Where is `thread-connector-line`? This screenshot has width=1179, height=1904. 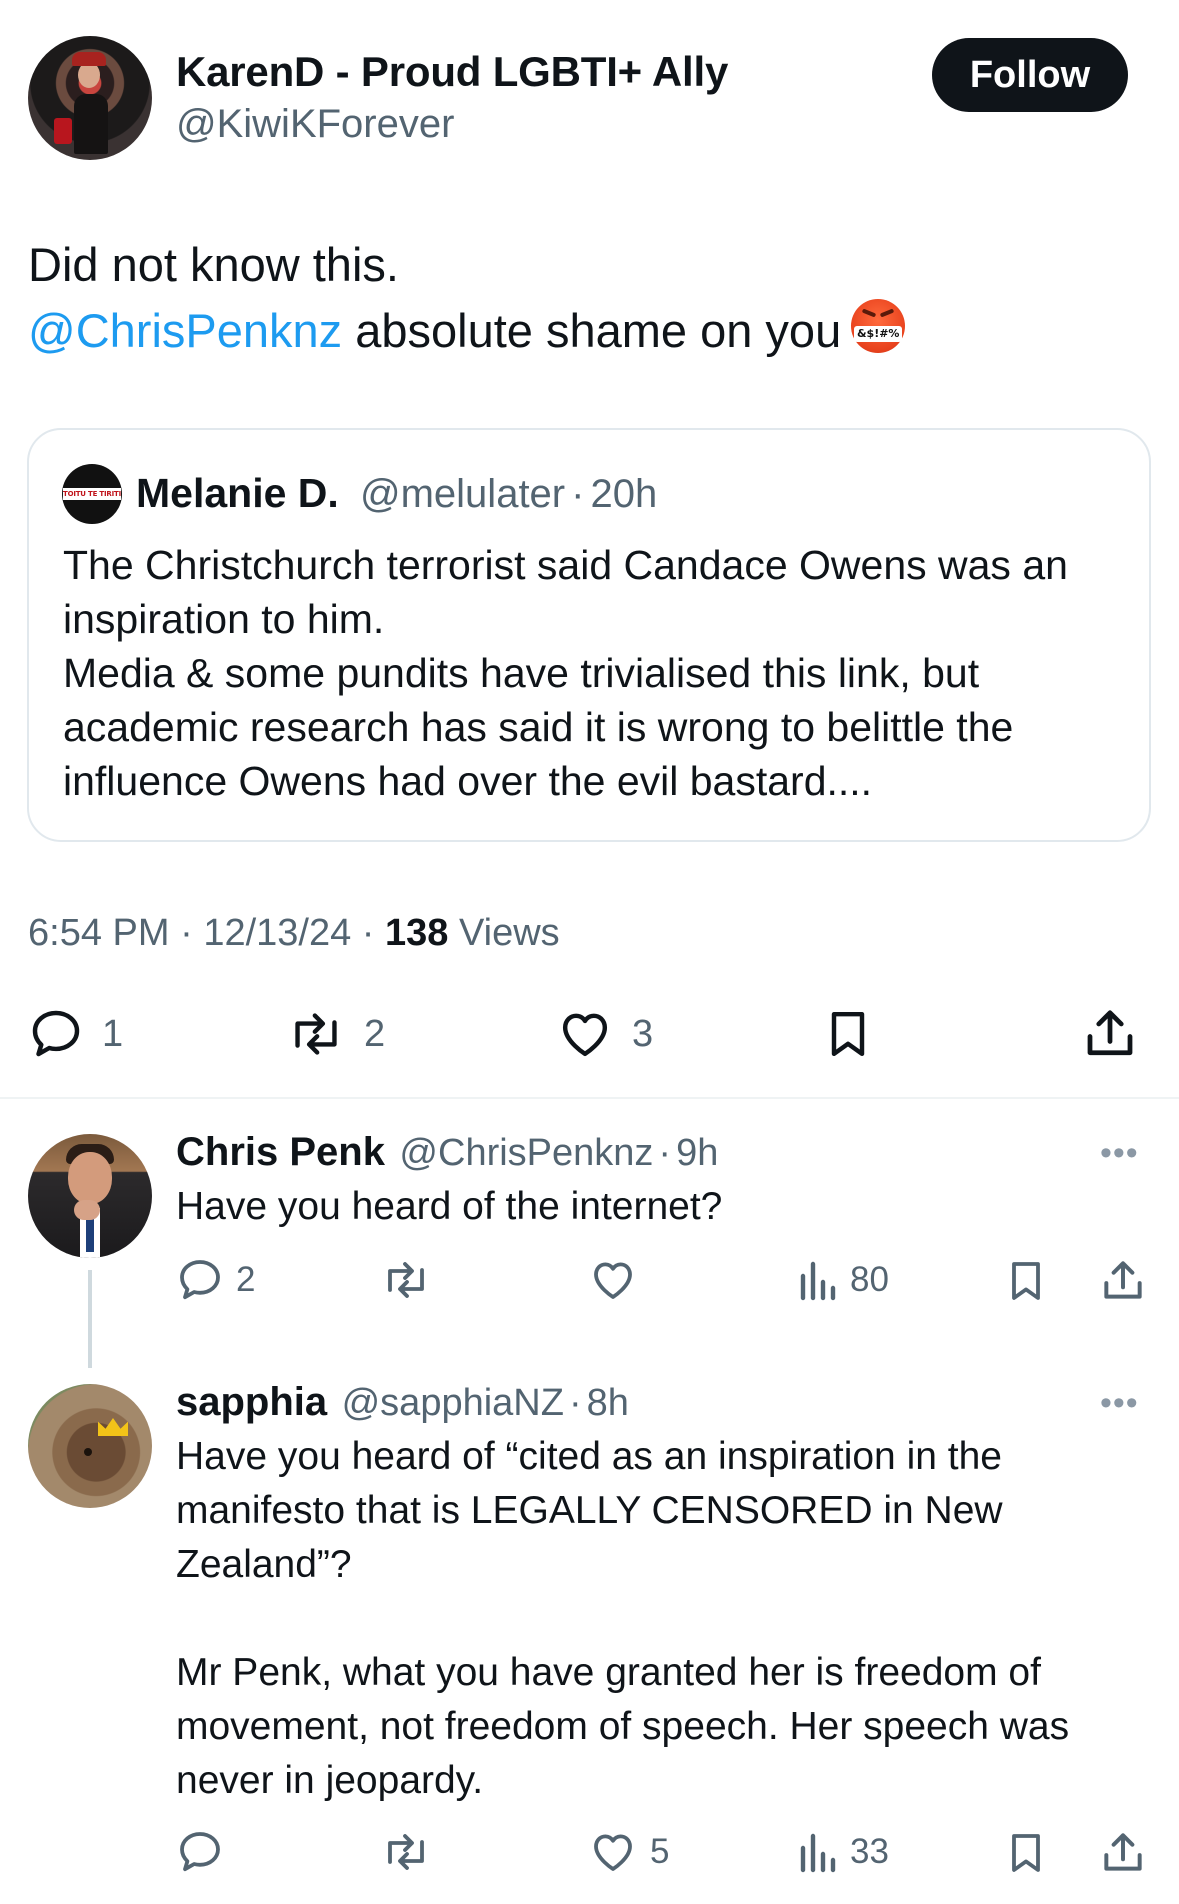
thread-connector-line is located at coordinates (90, 1319).